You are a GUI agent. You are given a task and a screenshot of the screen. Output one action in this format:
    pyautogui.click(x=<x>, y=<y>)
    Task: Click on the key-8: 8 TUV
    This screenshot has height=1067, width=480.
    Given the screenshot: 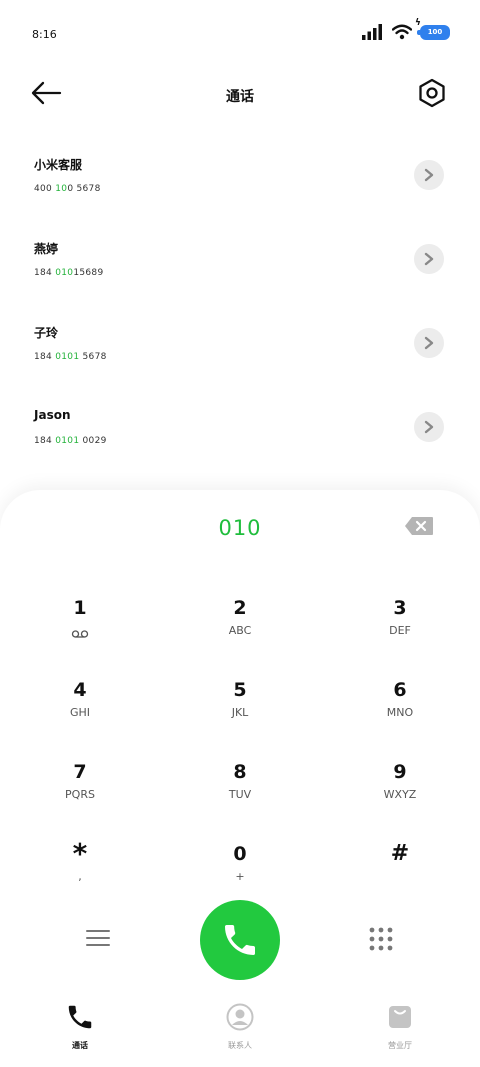 What is the action you would take?
    pyautogui.click(x=240, y=791)
    